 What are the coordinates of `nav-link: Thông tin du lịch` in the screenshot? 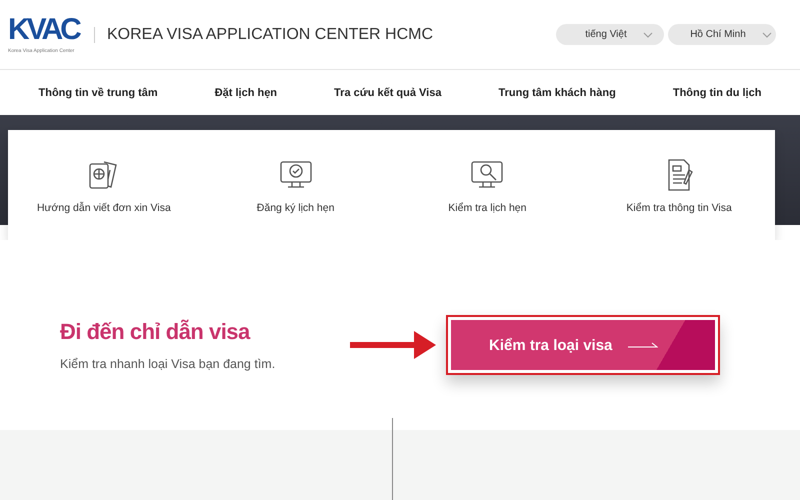 It's located at (717, 92).